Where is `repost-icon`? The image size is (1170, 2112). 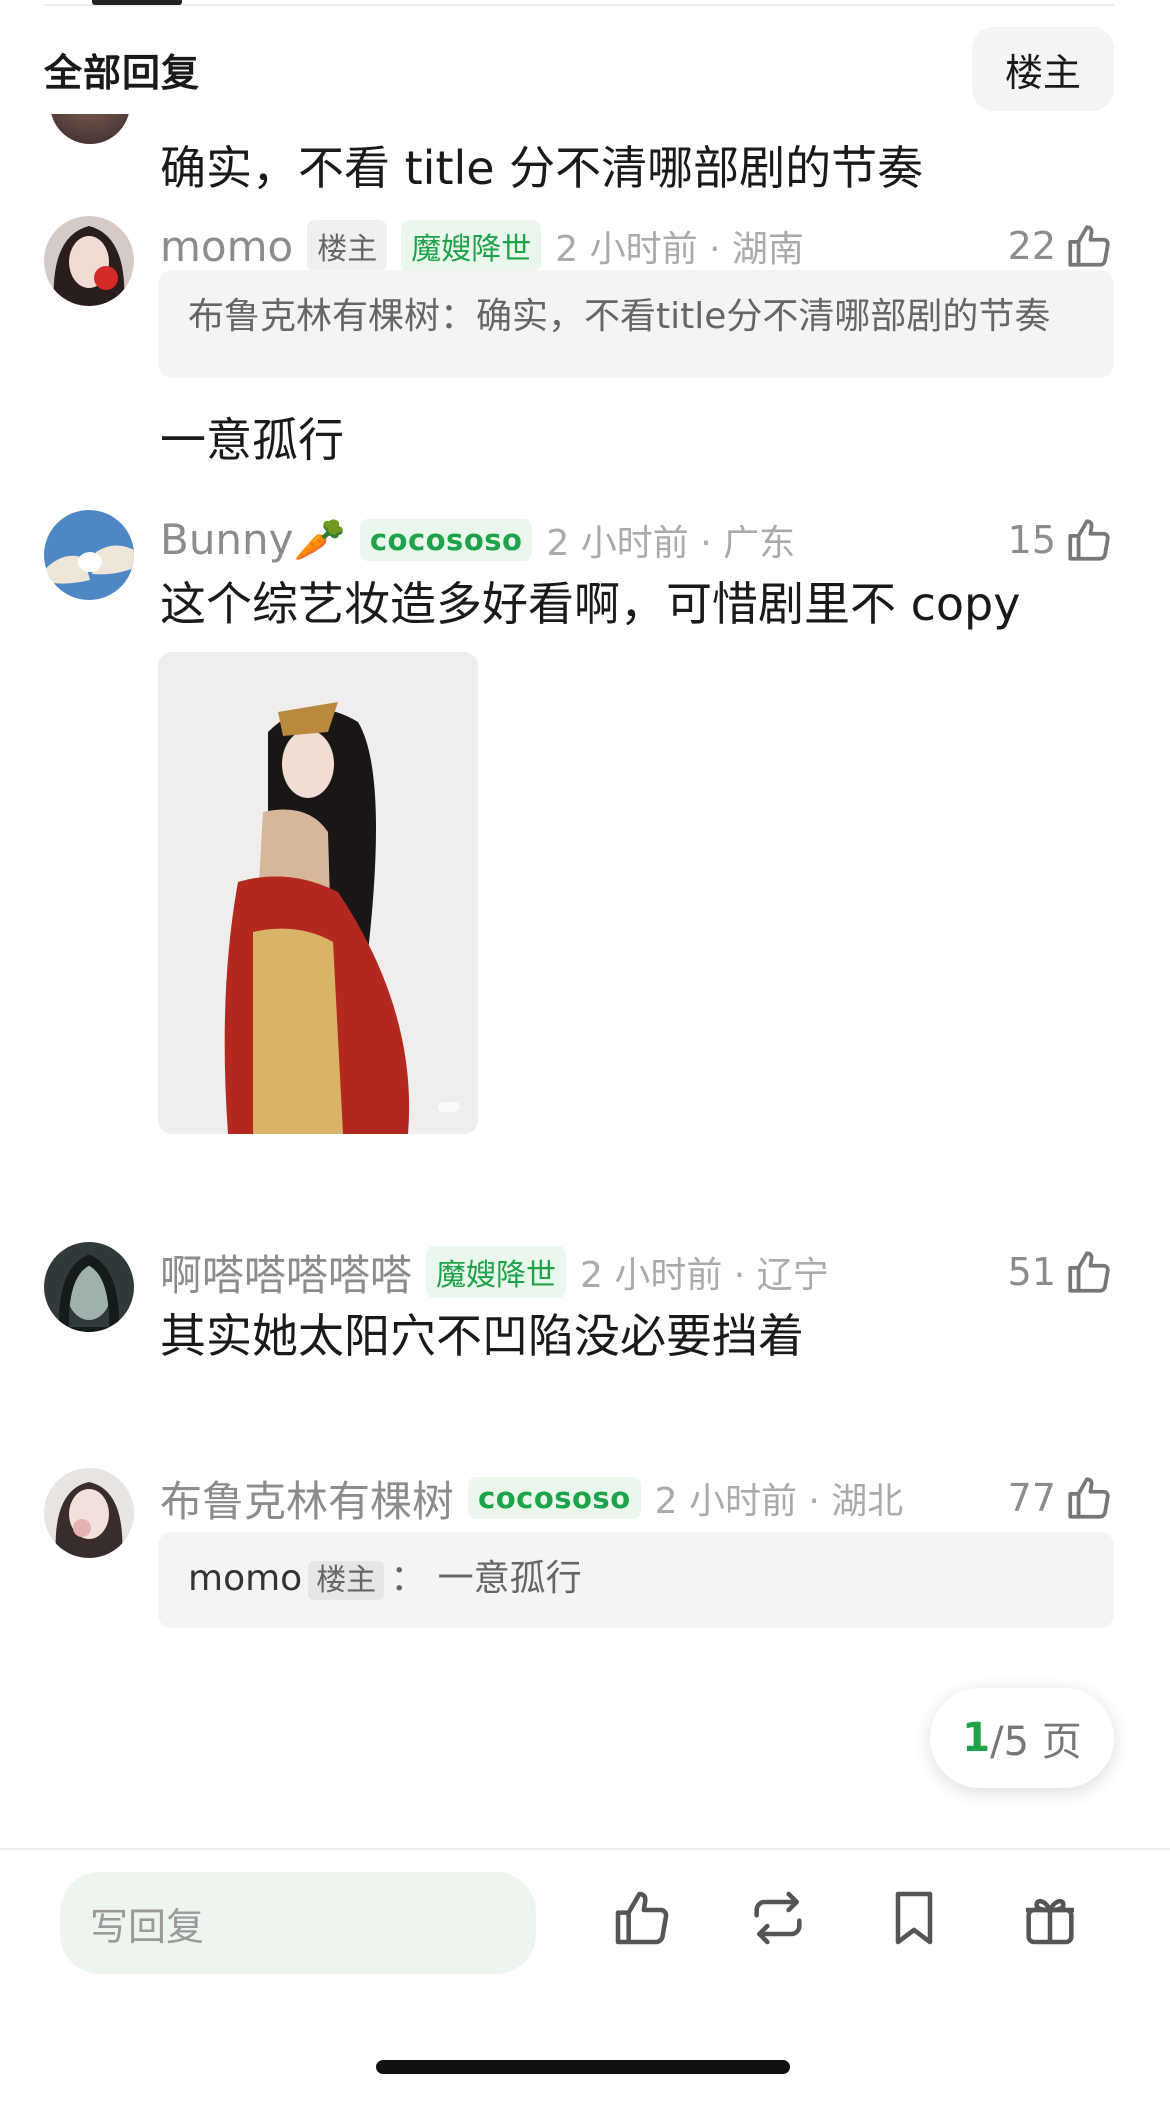 repost-icon is located at coordinates (778, 1918).